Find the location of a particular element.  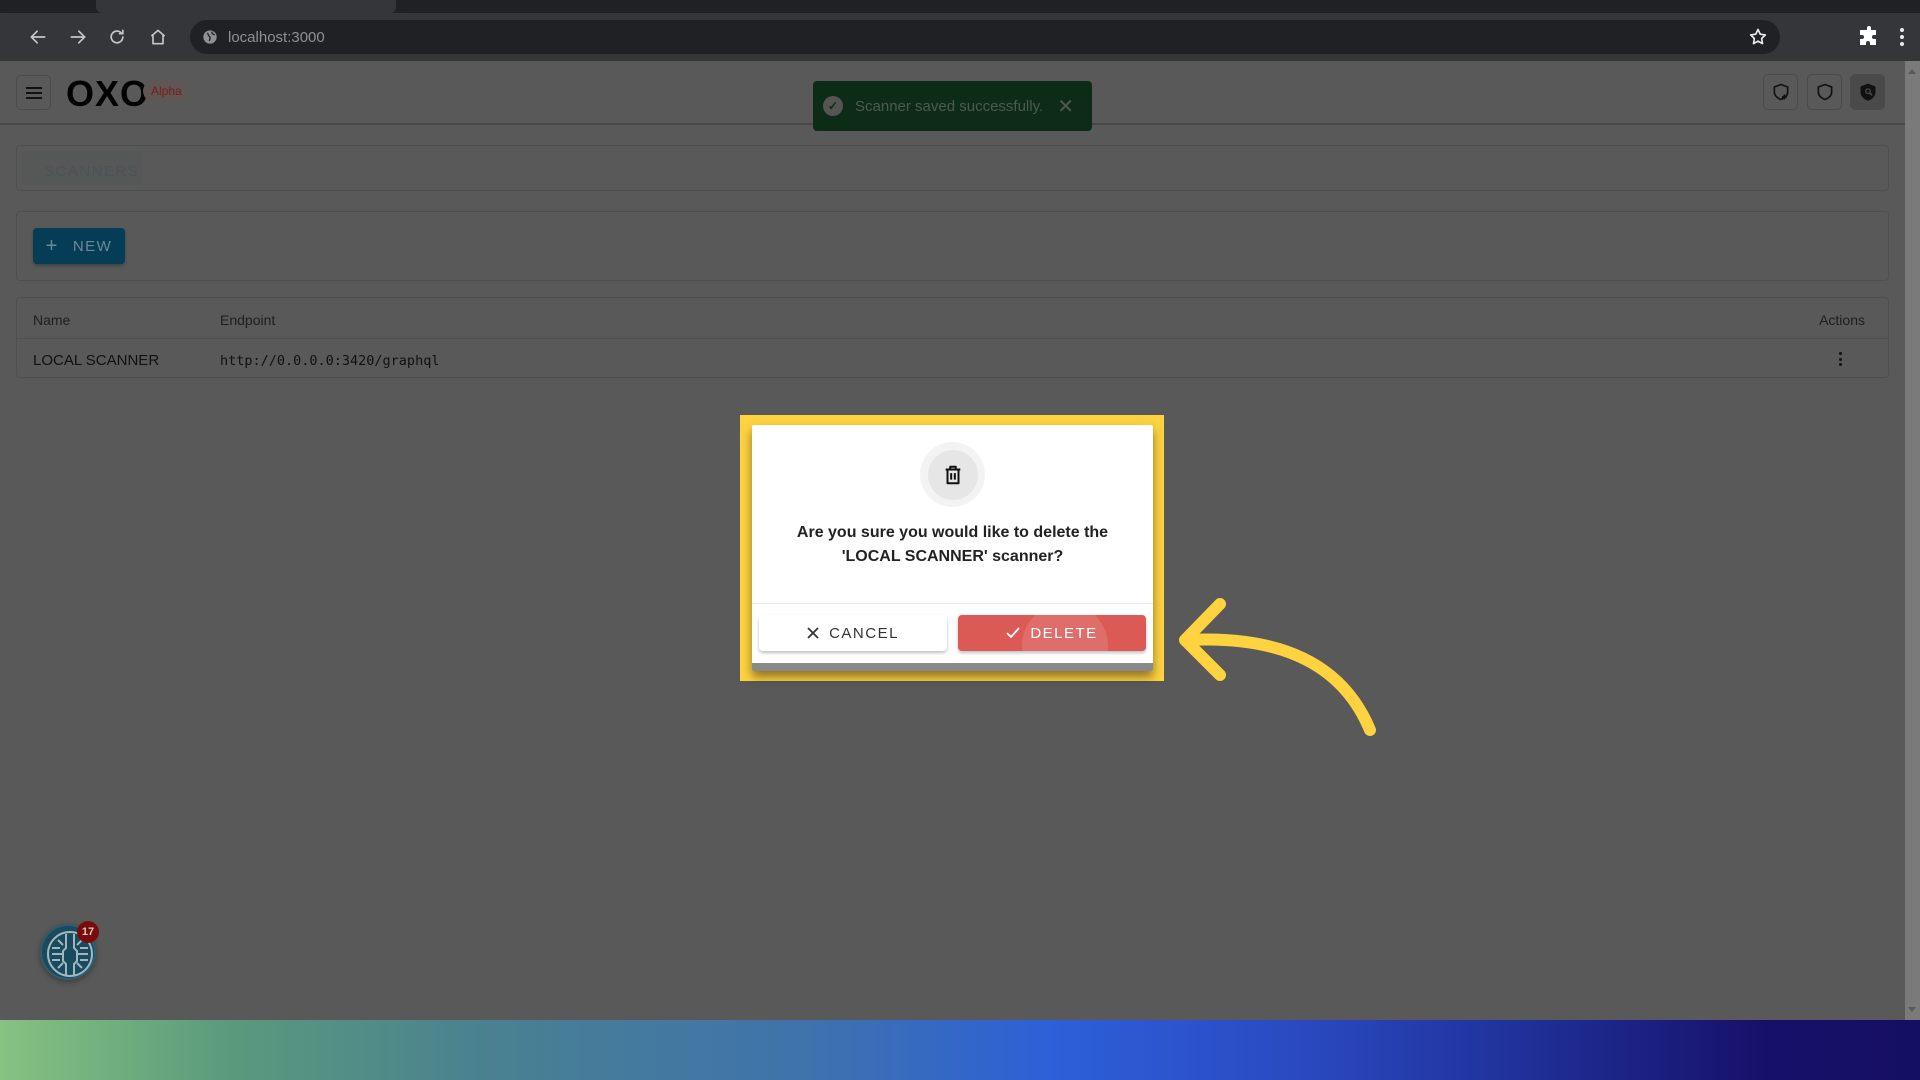

menu-button is located at coordinates (33, 92).